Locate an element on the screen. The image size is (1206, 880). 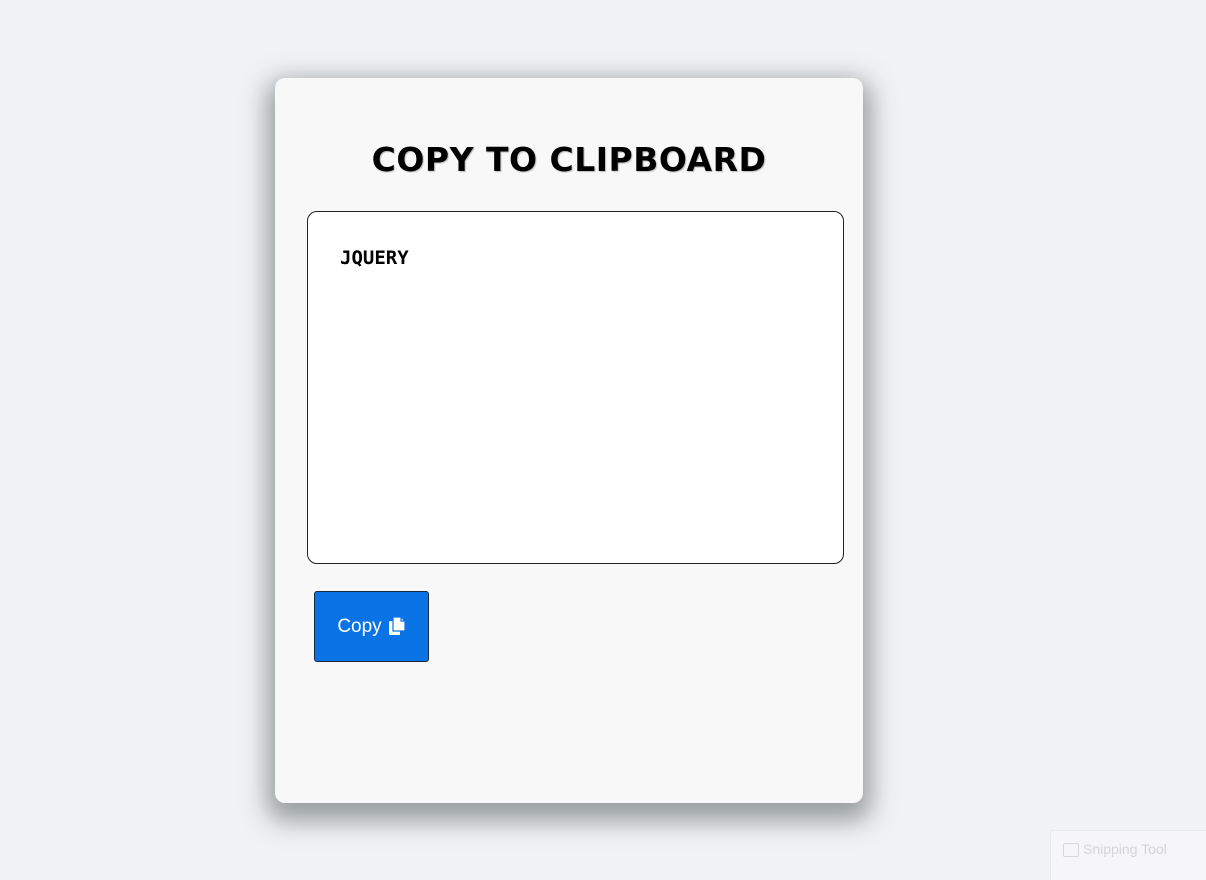
copy-button: Copy is located at coordinates (371, 626).